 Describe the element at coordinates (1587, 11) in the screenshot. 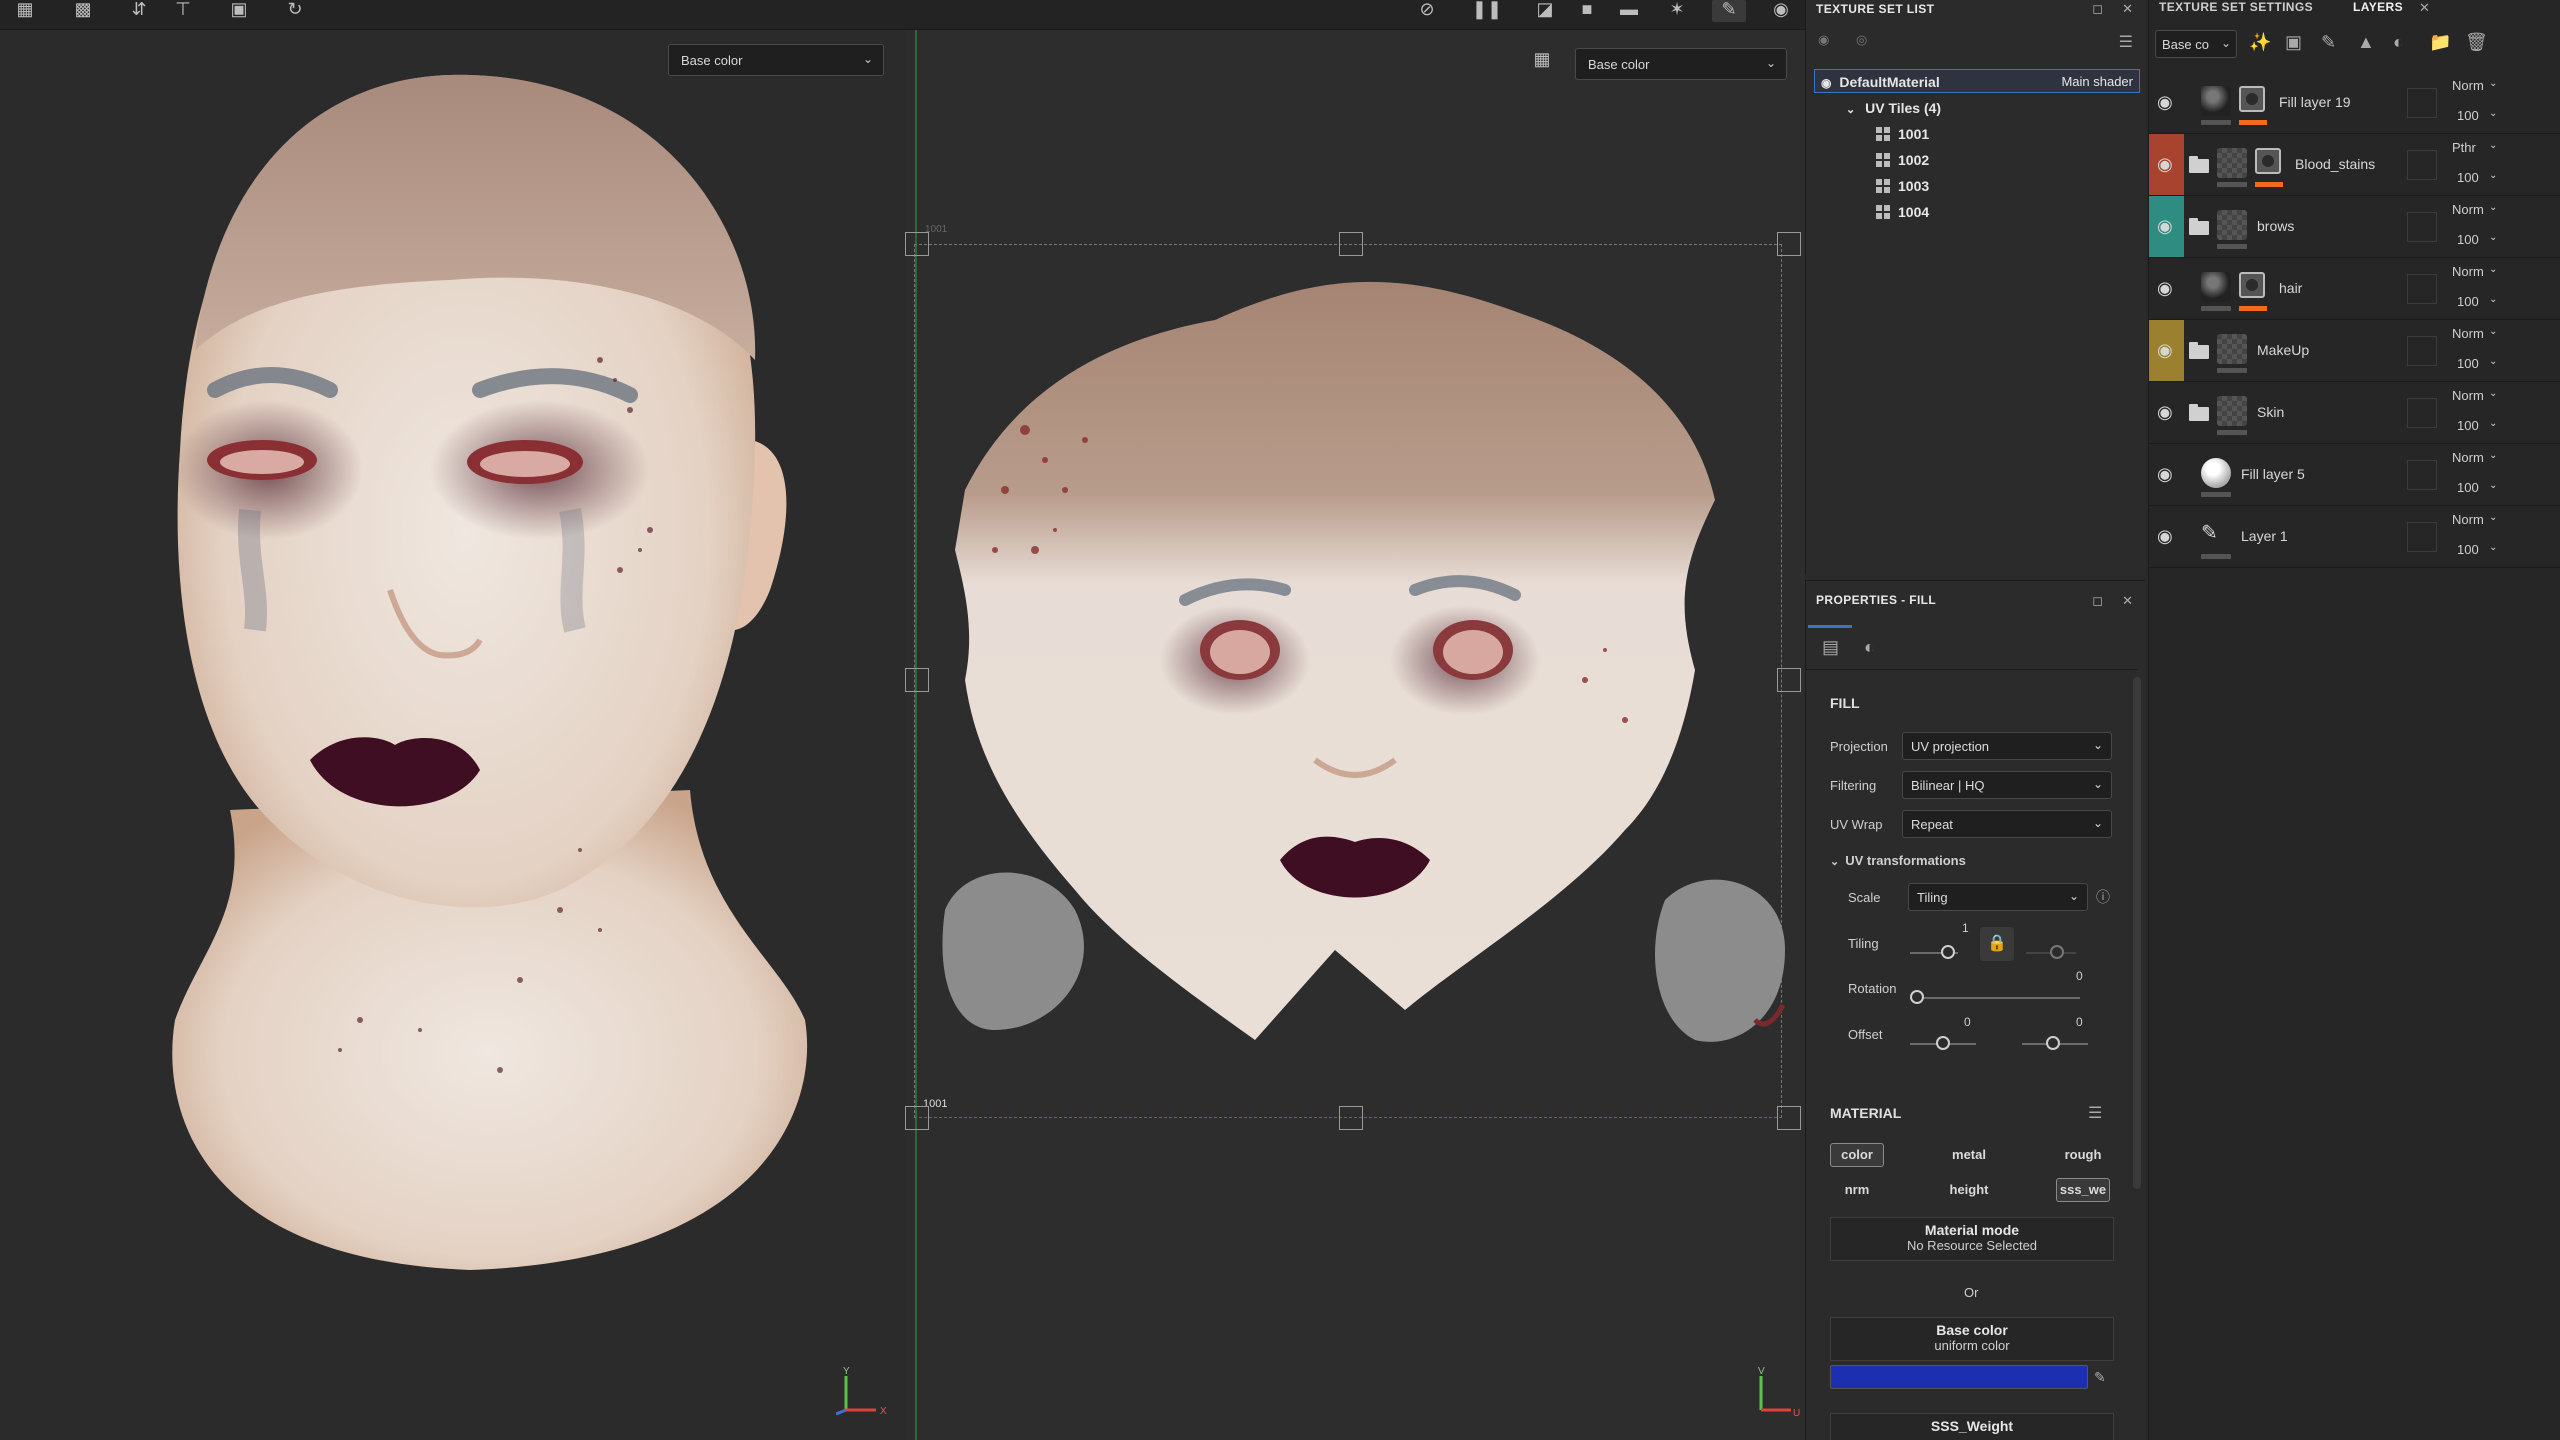

I see `cube-icon: ■` at that location.